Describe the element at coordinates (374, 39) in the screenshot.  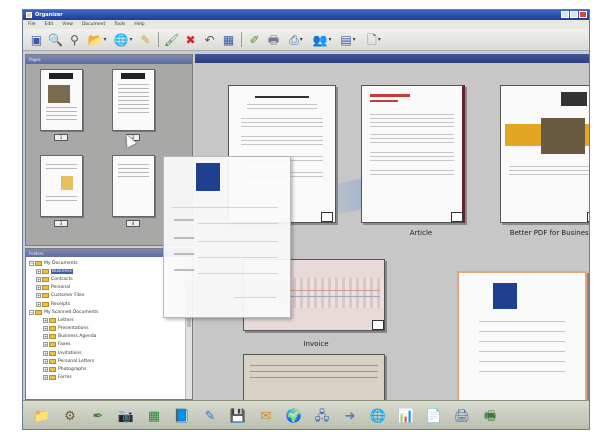
I see `page-icon: 🗋` at that location.